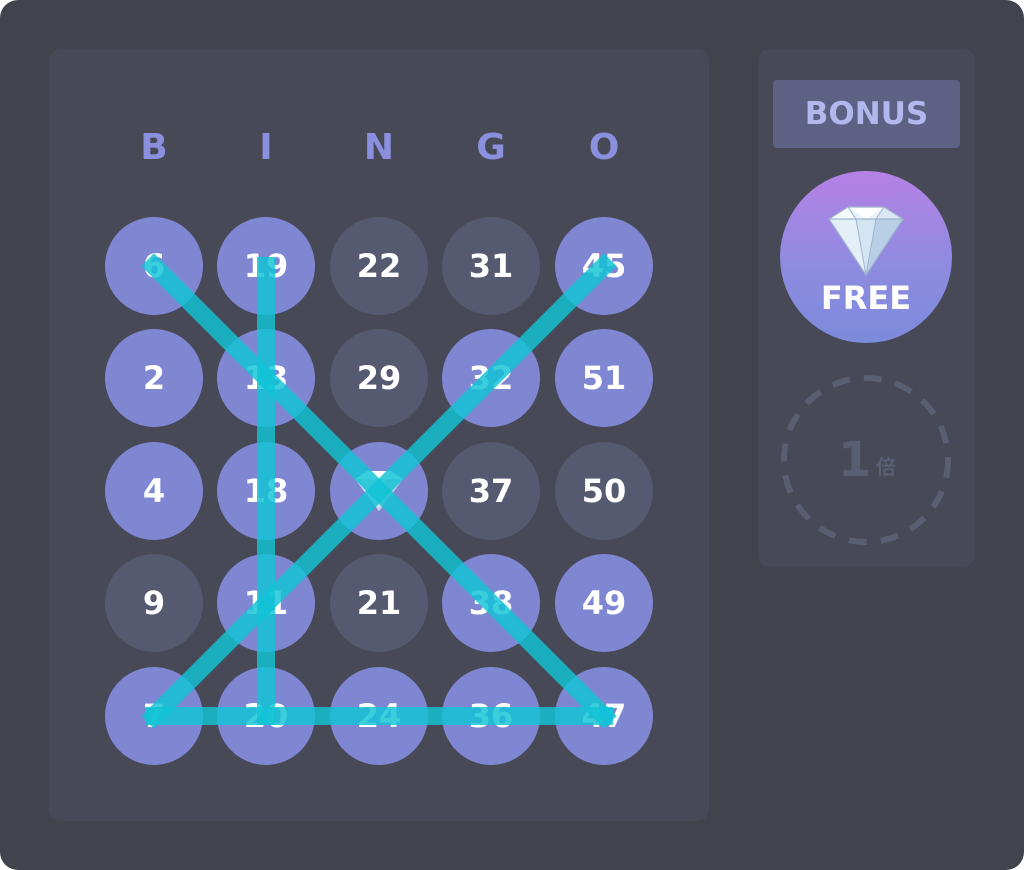  What do you see at coordinates (154, 603) in the screenshot?
I see `bingo-number-ball: 9` at bounding box center [154, 603].